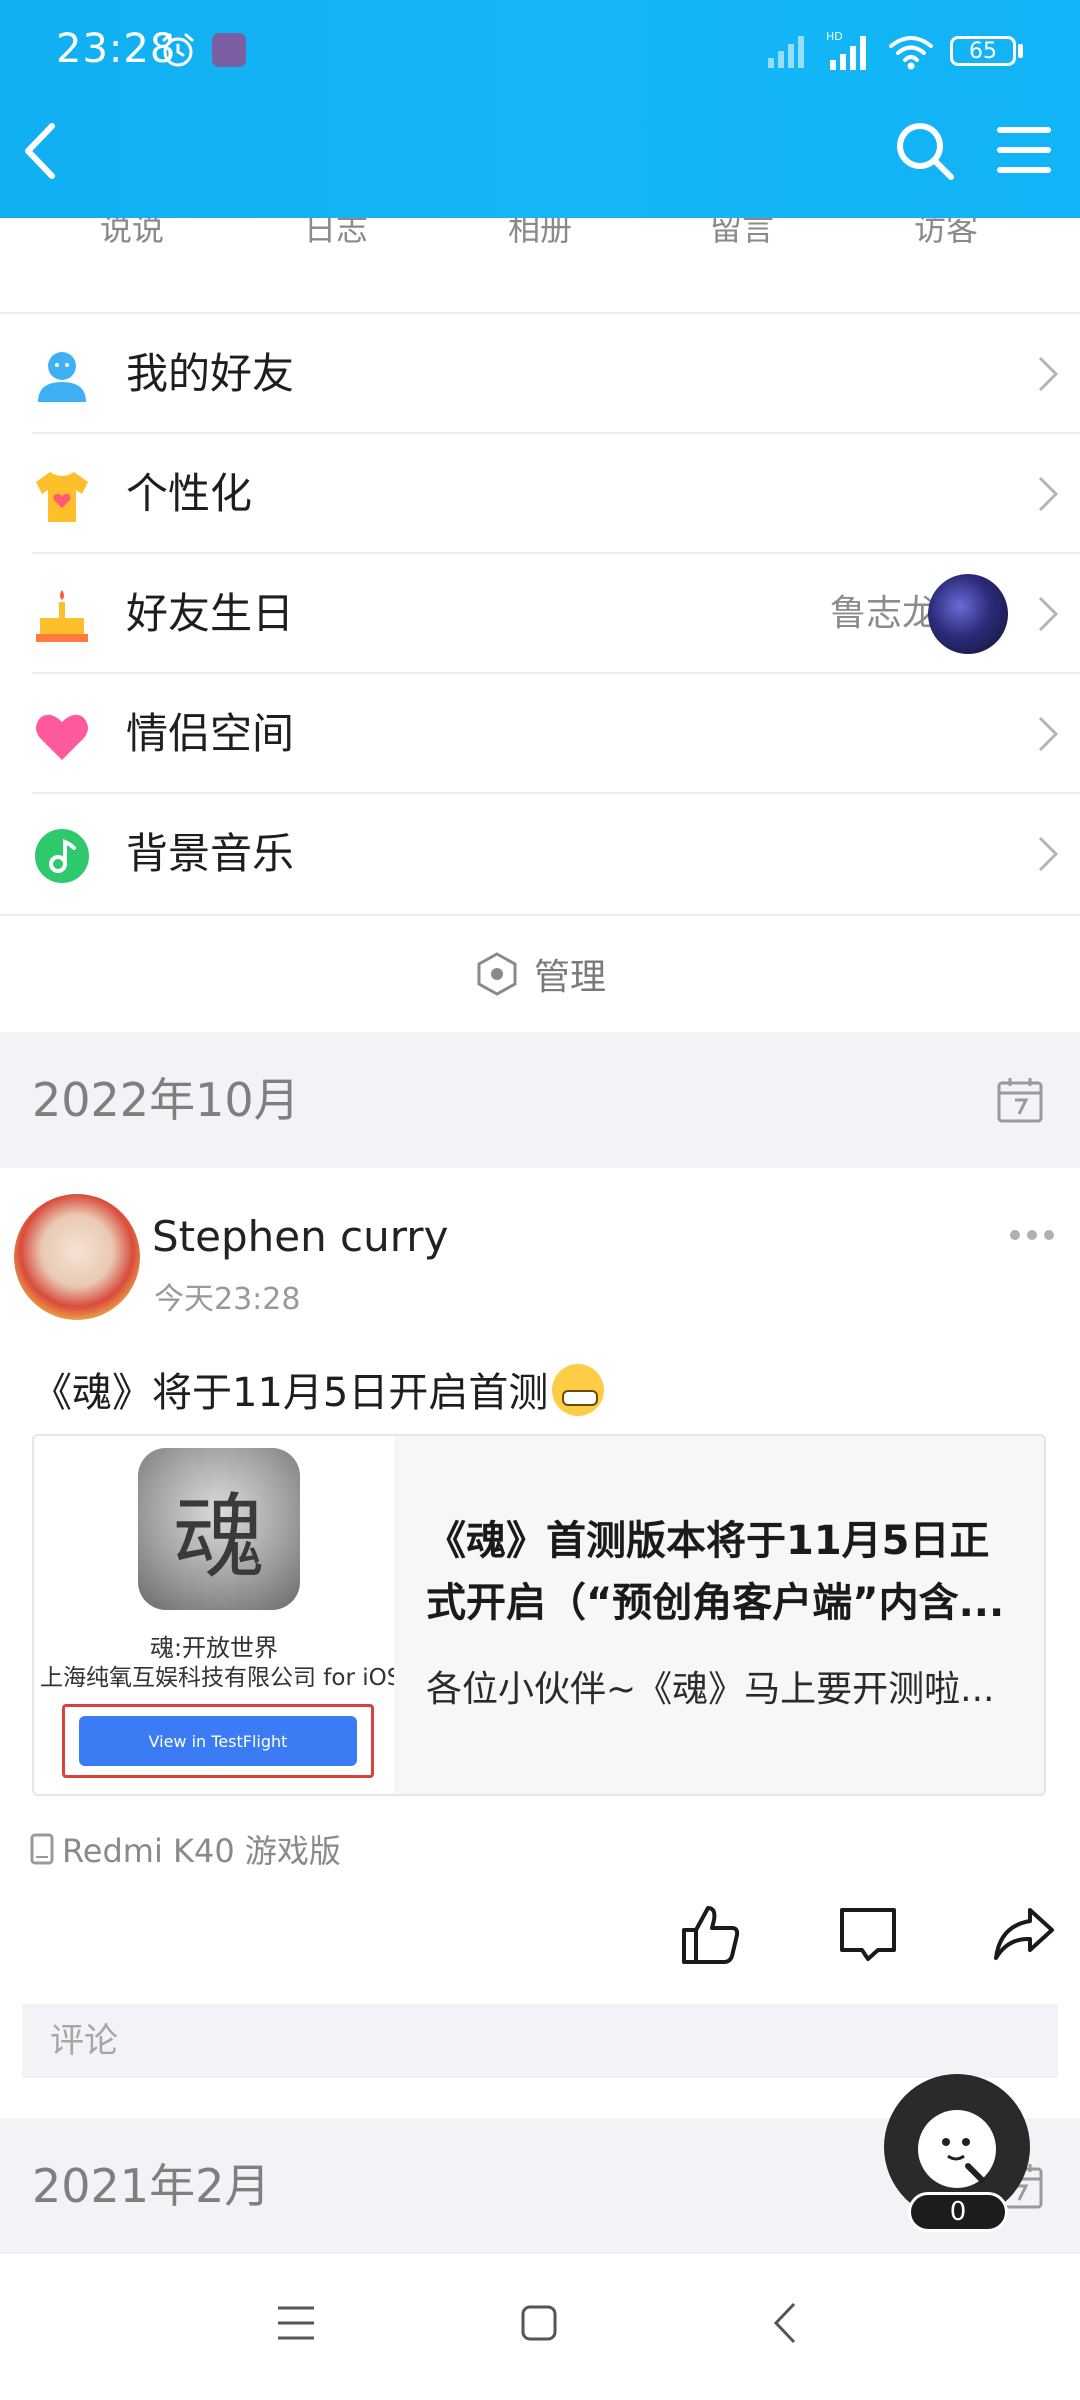 This screenshot has height=2400, width=1080. What do you see at coordinates (540, 2041) in the screenshot?
I see `comment-input: 评论` at bounding box center [540, 2041].